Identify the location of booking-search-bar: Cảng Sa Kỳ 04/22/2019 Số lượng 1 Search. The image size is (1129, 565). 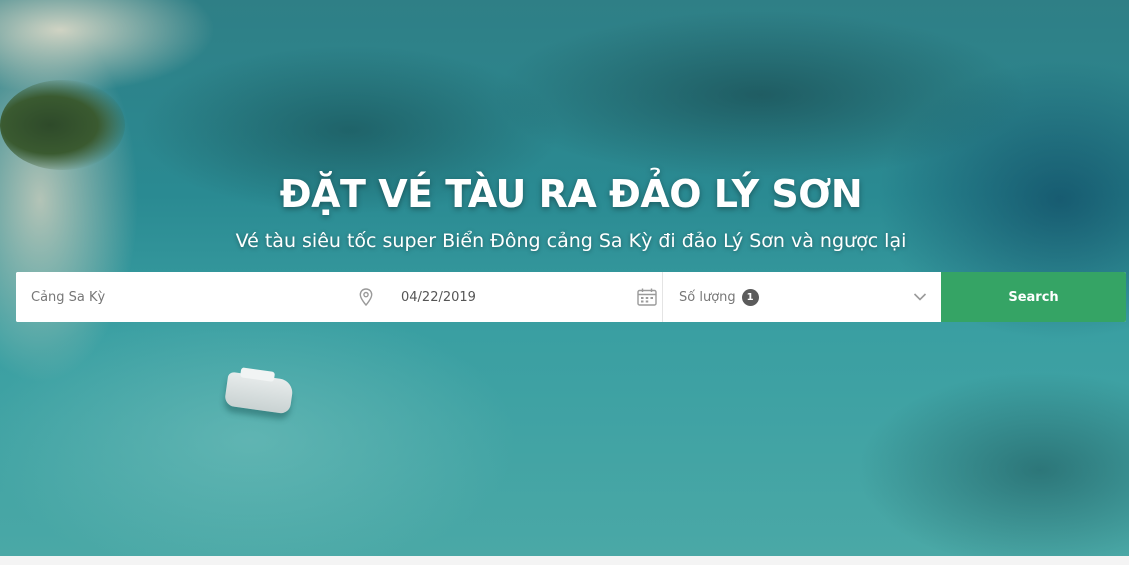
(571, 297).